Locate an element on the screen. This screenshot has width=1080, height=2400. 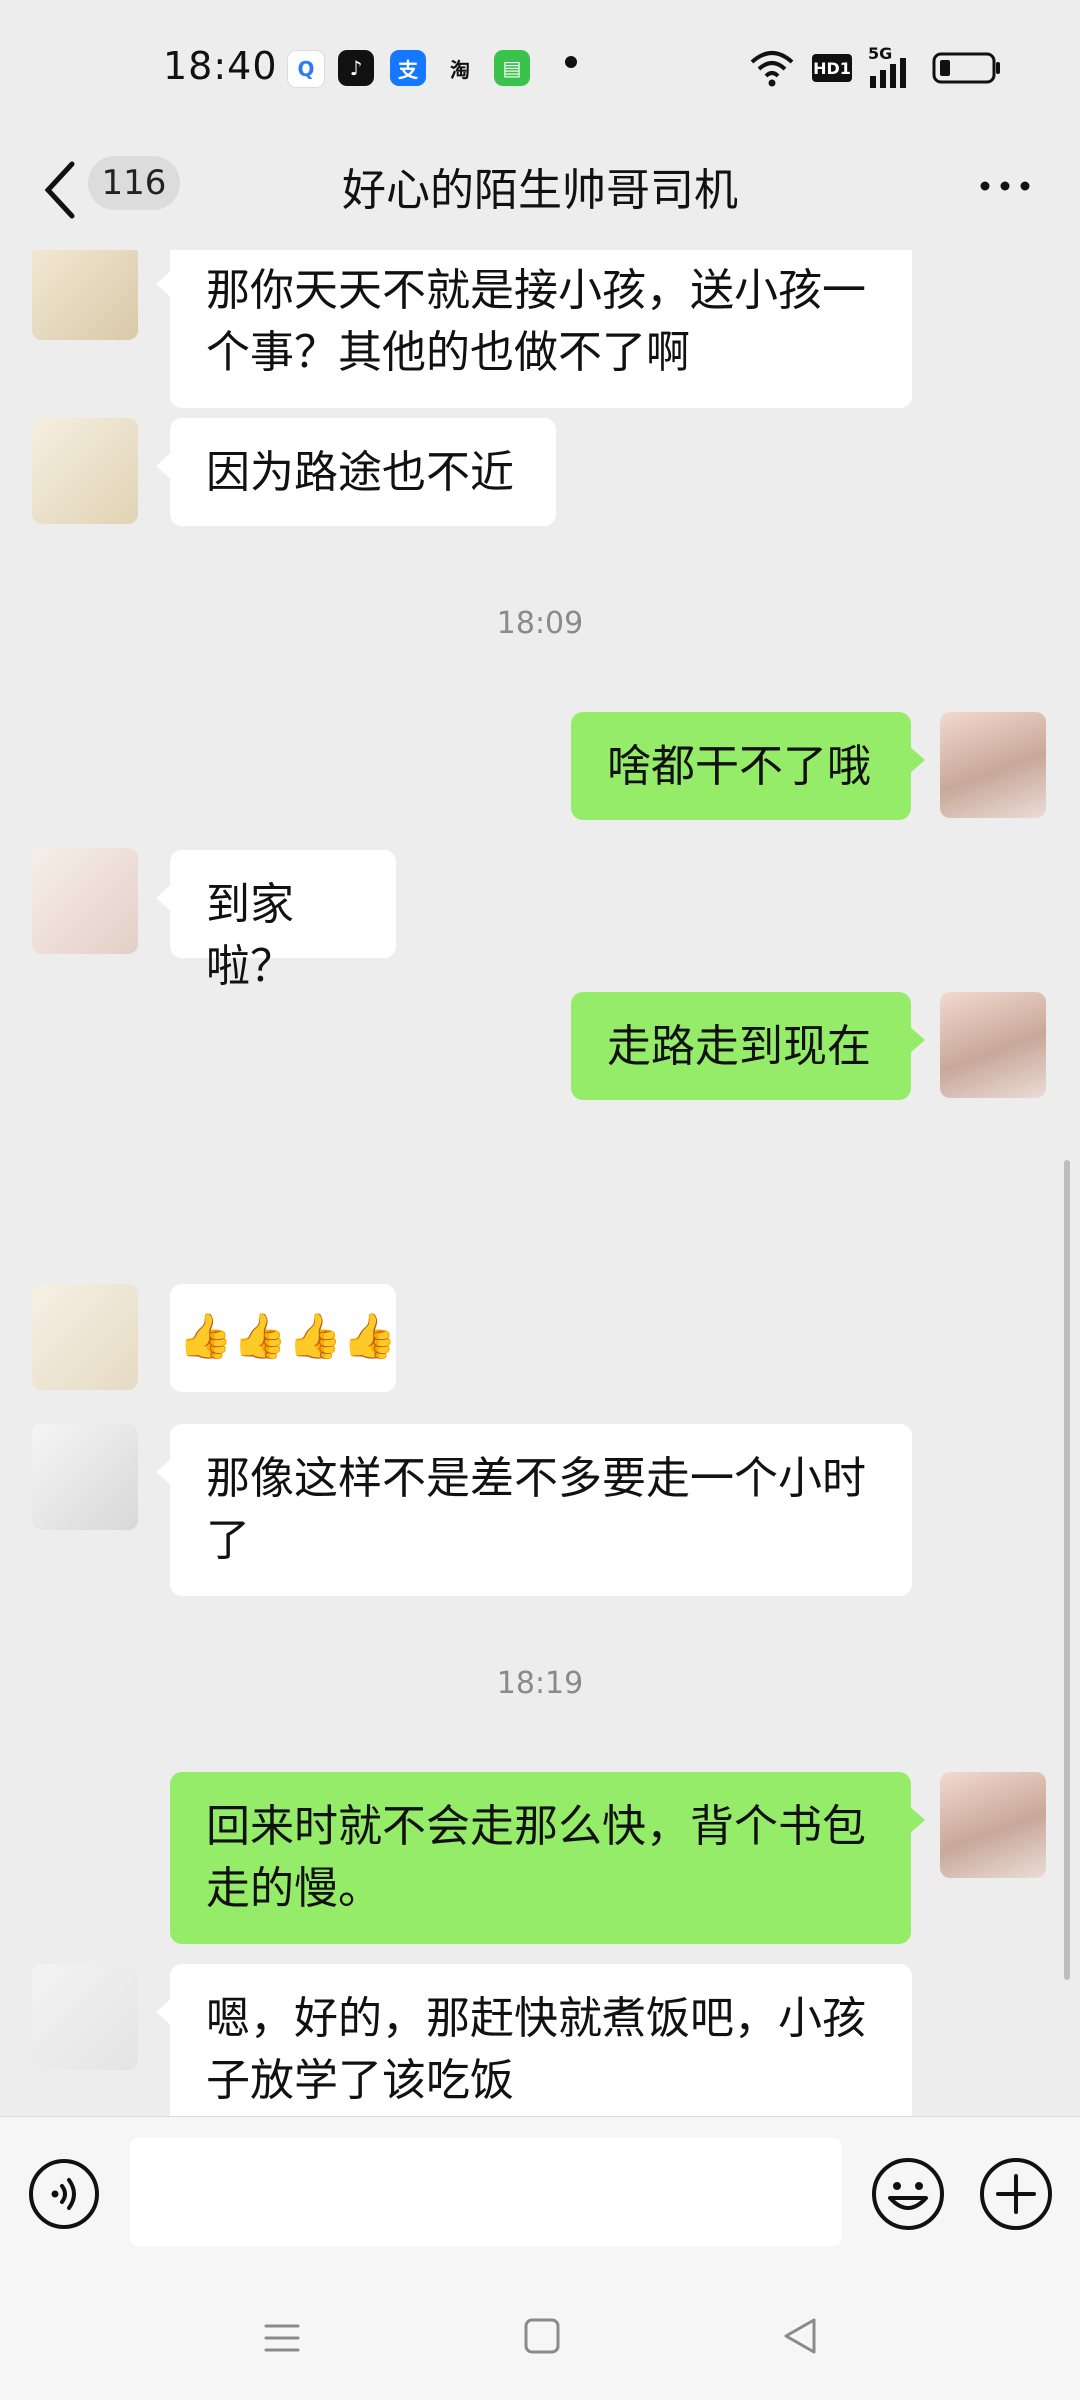
message-bubble-outgoing: 走路走到现在 is located at coordinates (748, 1046).